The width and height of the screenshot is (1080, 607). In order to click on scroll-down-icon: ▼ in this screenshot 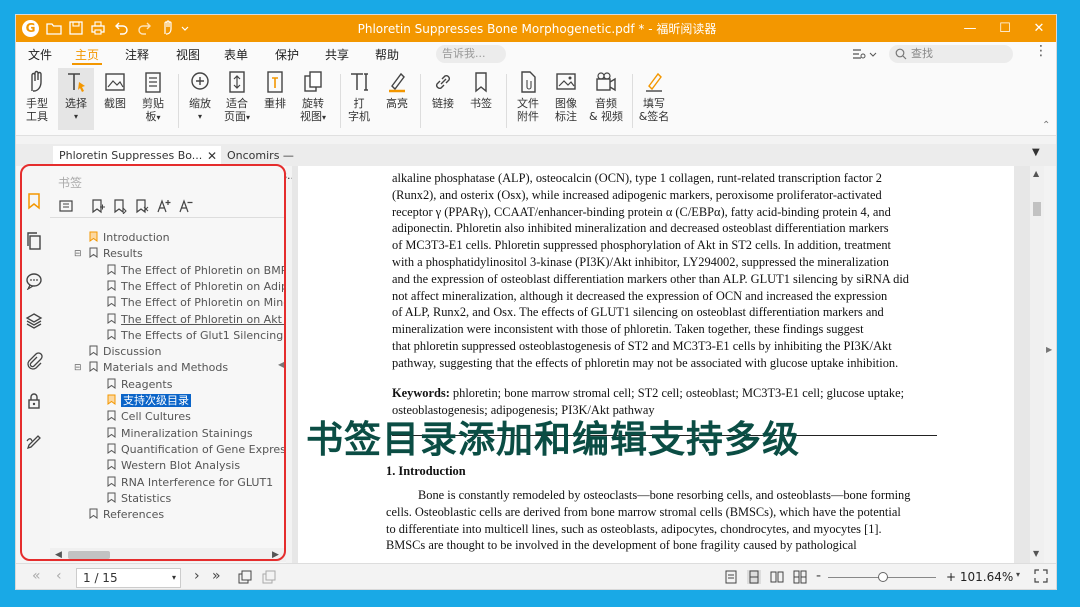, I will do `click(1036, 553)`.